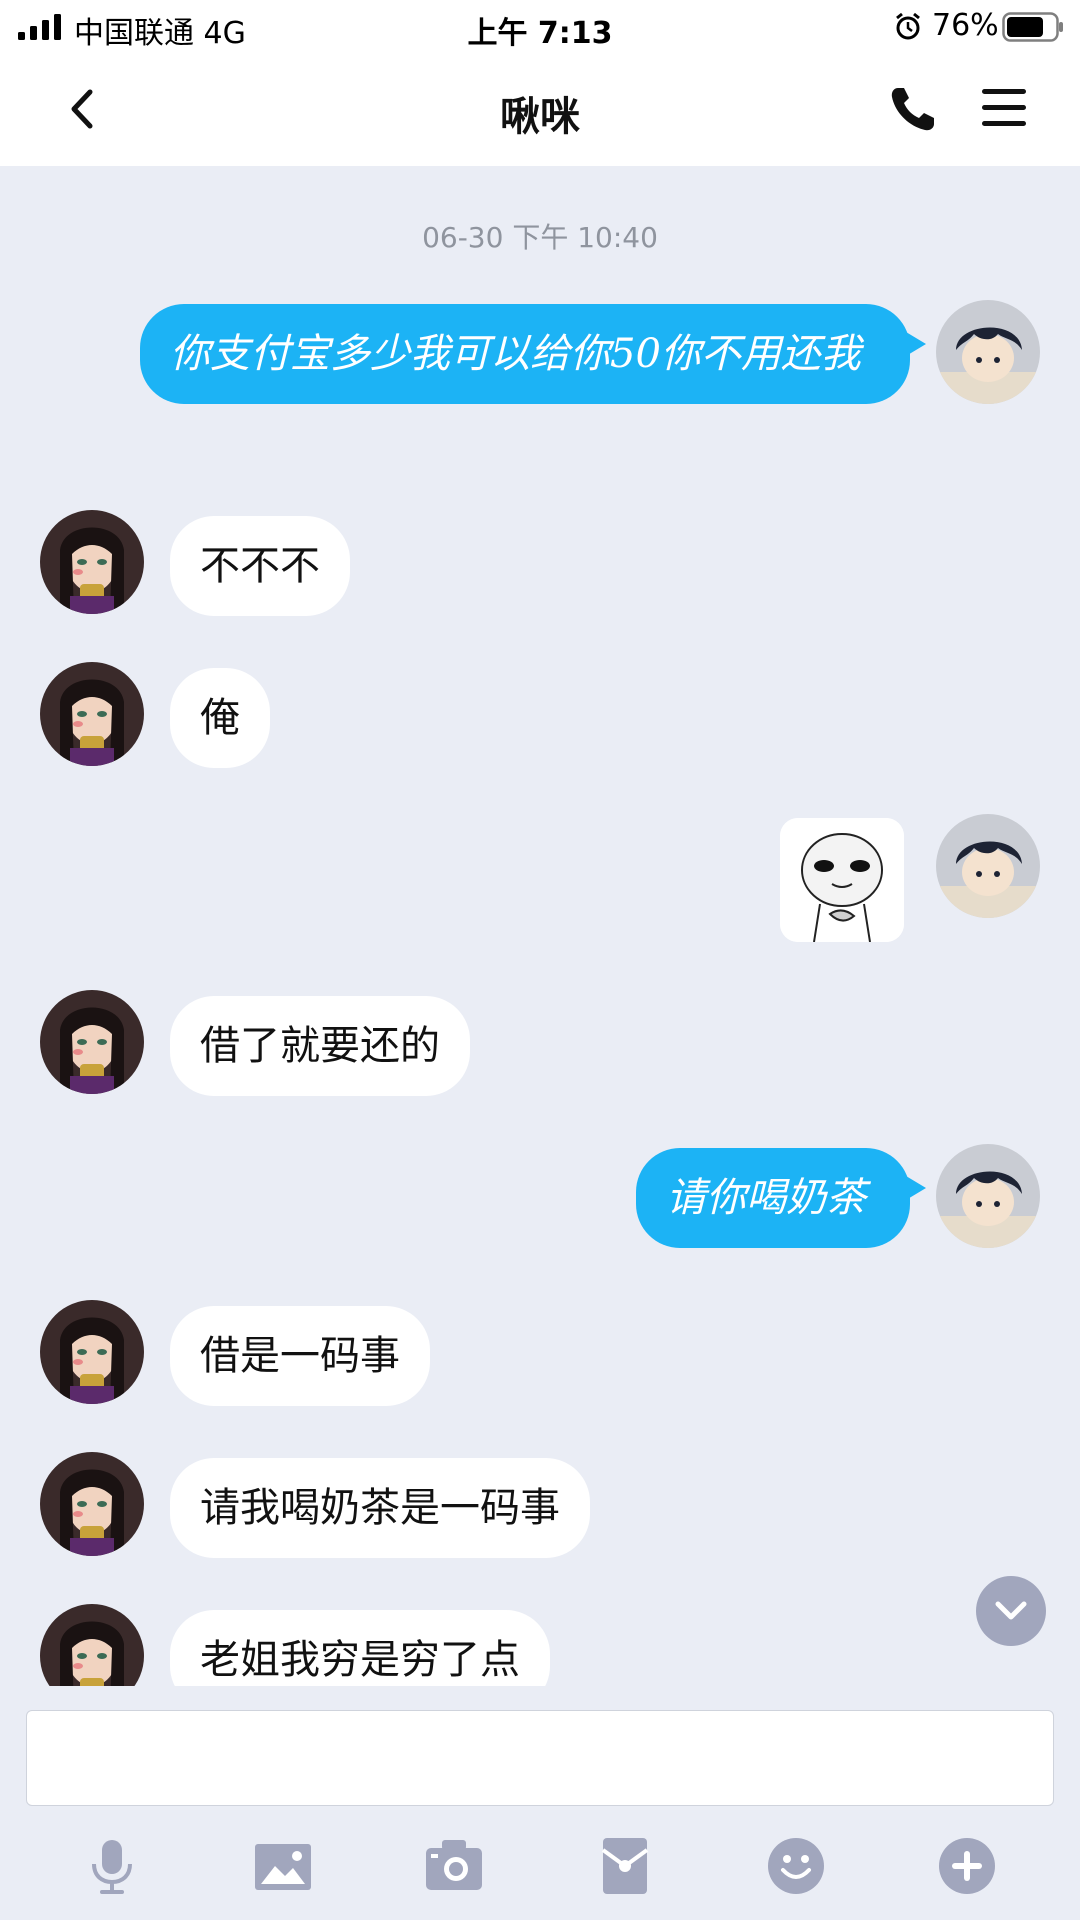 Image resolution: width=1080 pixels, height=1920 pixels. I want to click on chevron-down-icon, so click(1011, 1610).